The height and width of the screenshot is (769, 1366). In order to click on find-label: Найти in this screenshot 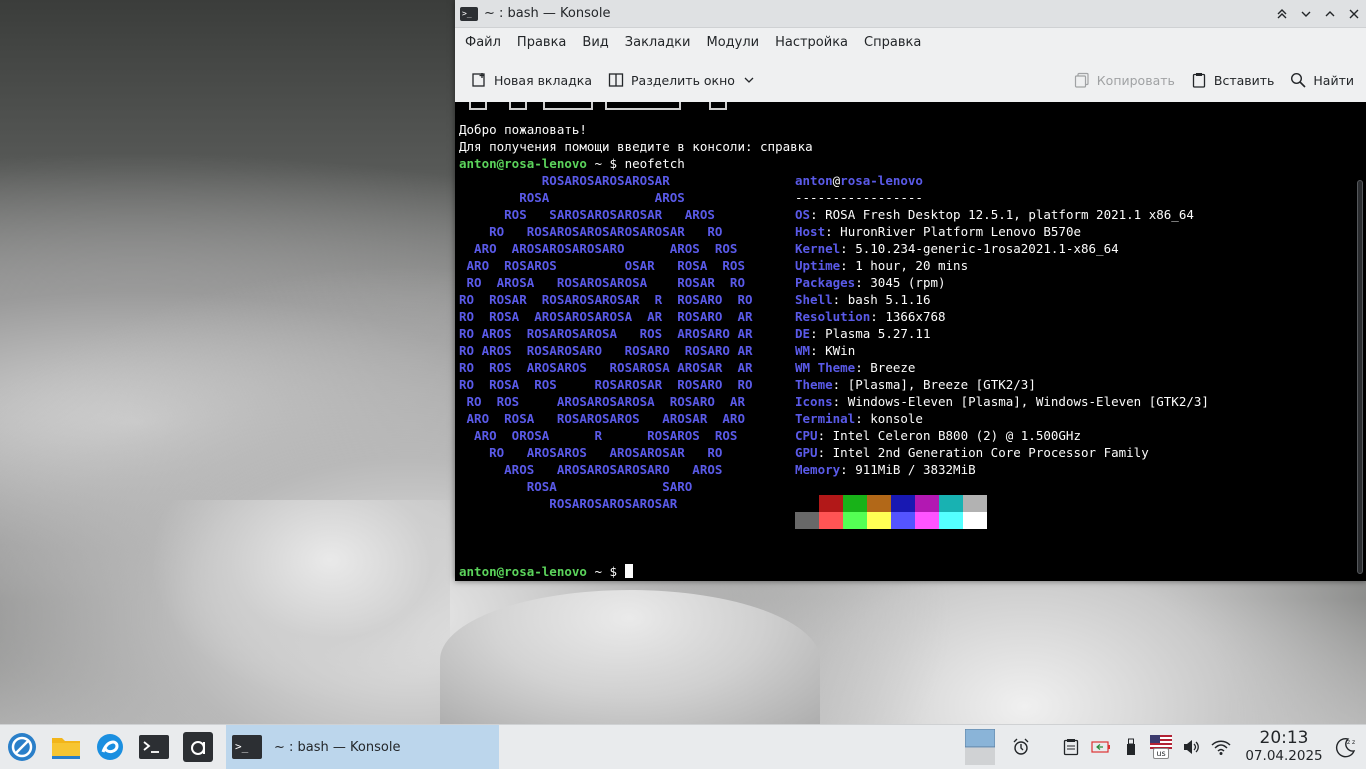, I will do `click(1333, 80)`.